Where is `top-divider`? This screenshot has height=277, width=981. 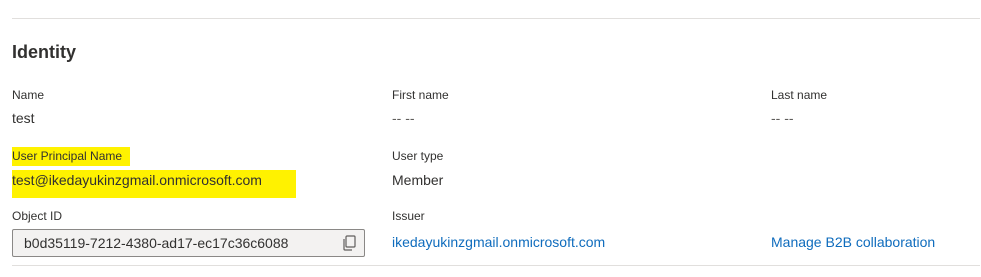 top-divider is located at coordinates (496, 18).